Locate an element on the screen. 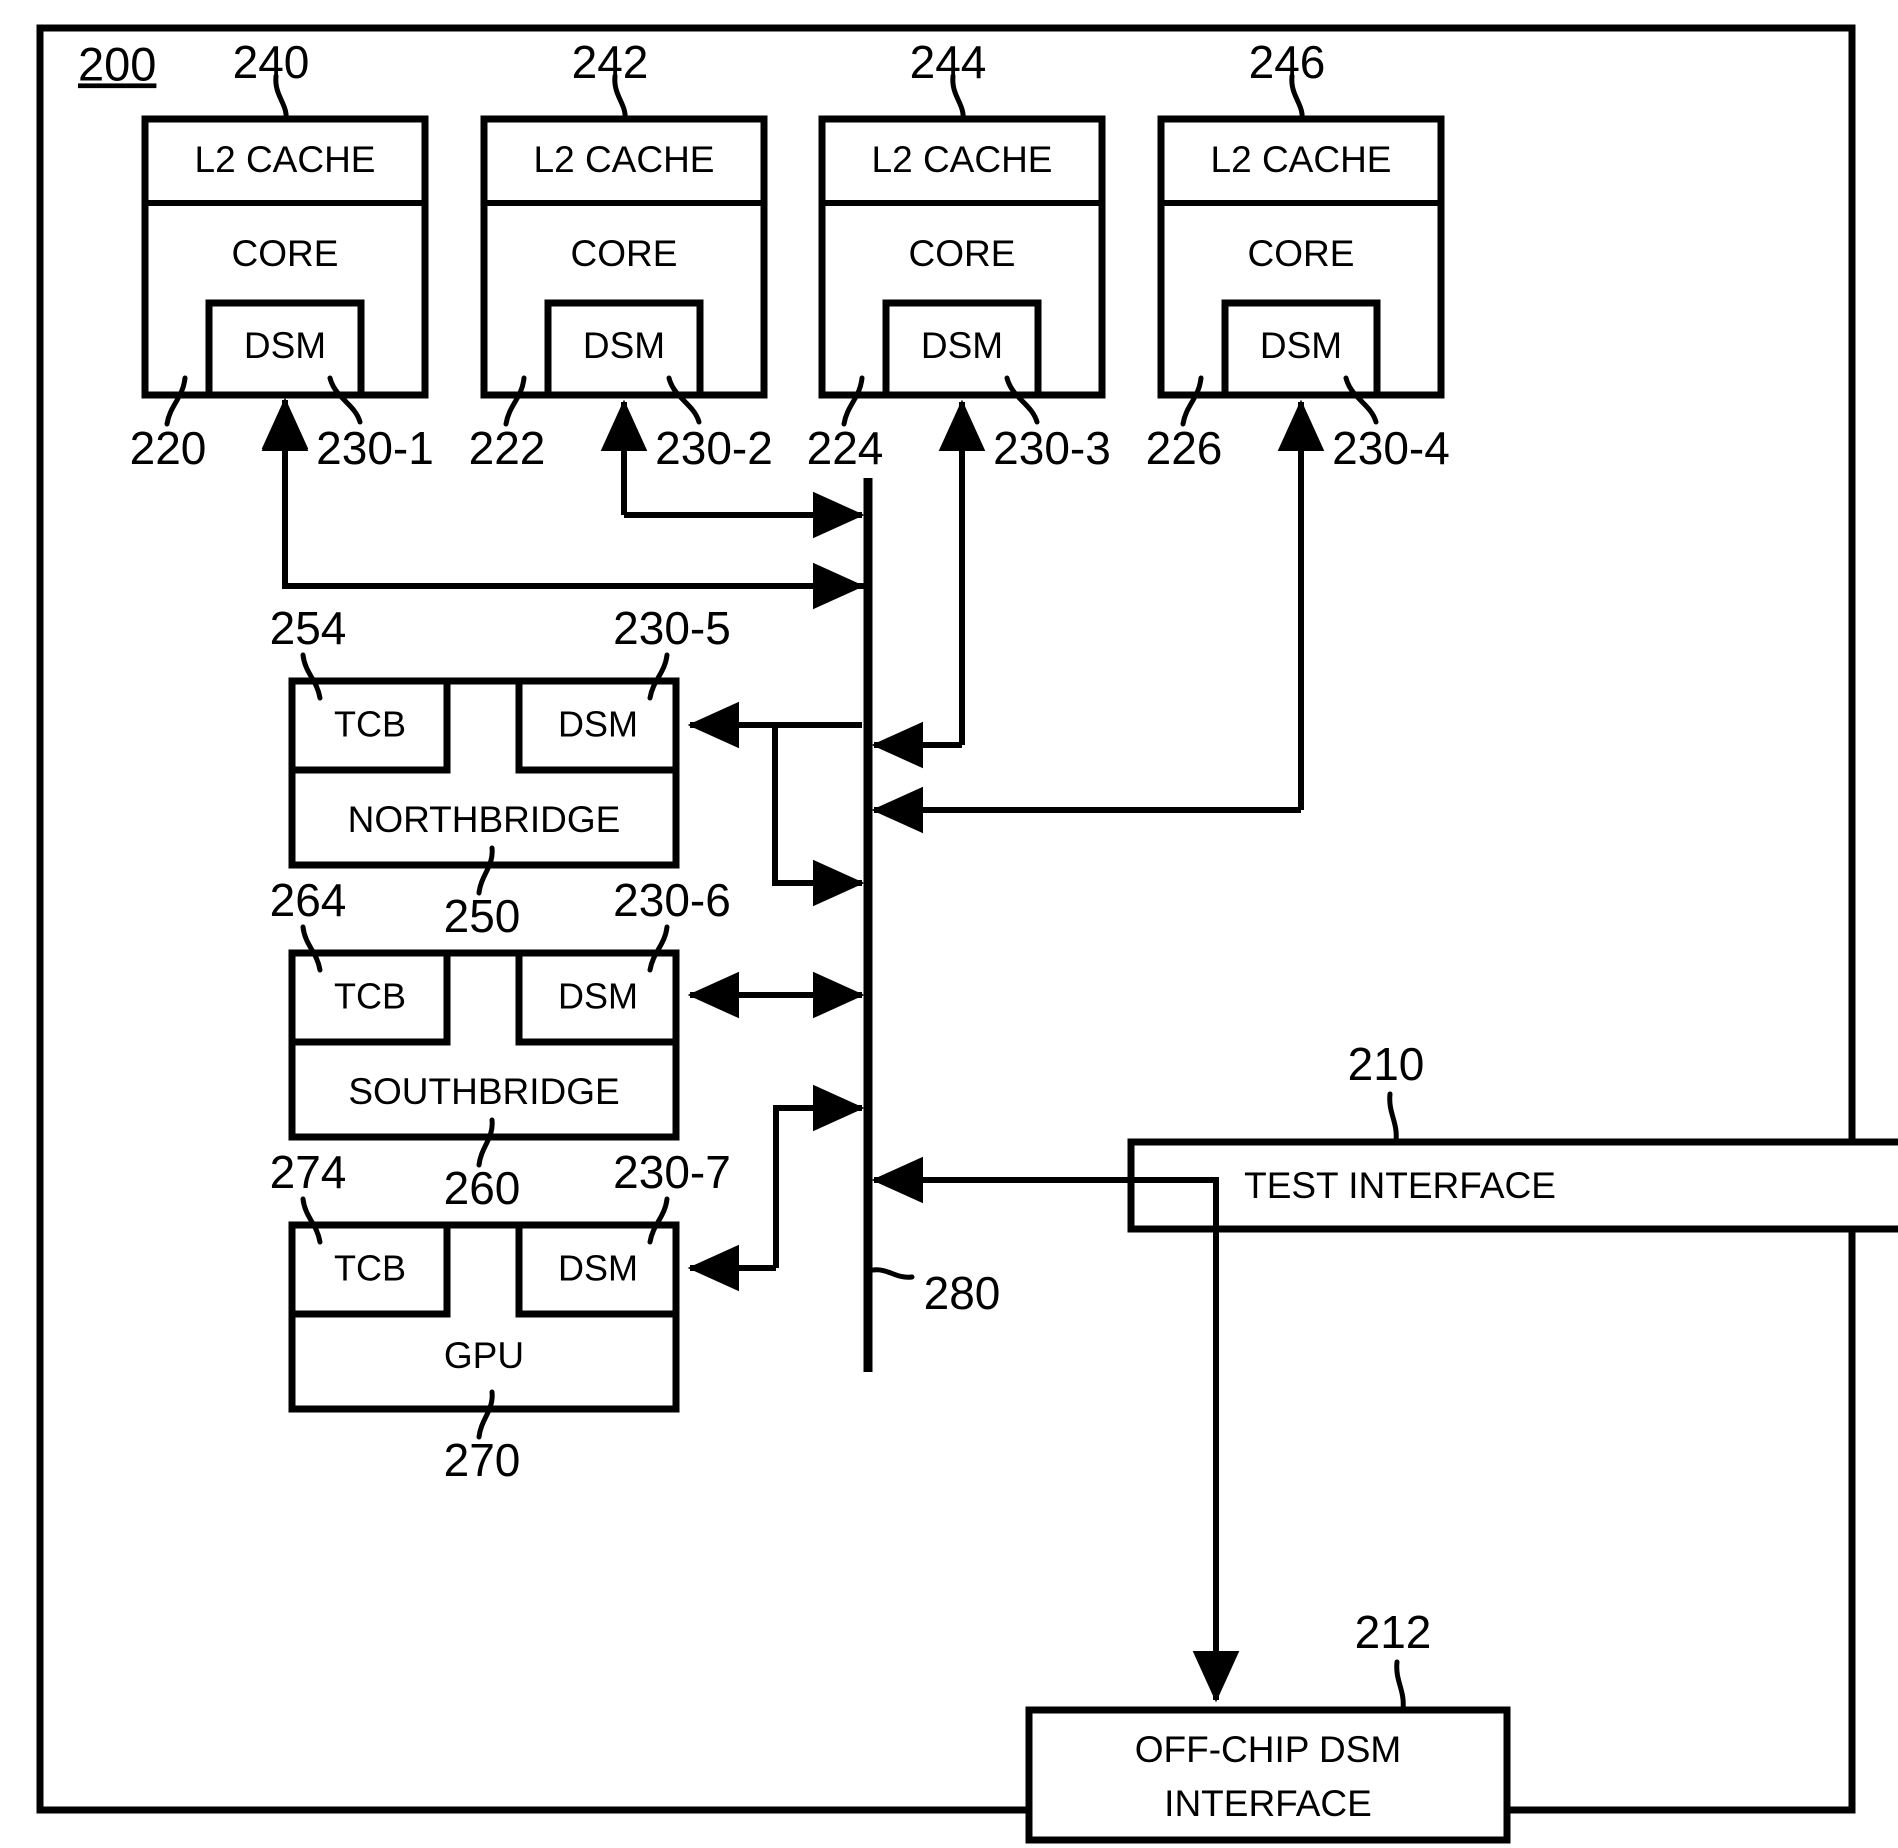  ref-230-3: 230-3 is located at coordinates (1052, 448).